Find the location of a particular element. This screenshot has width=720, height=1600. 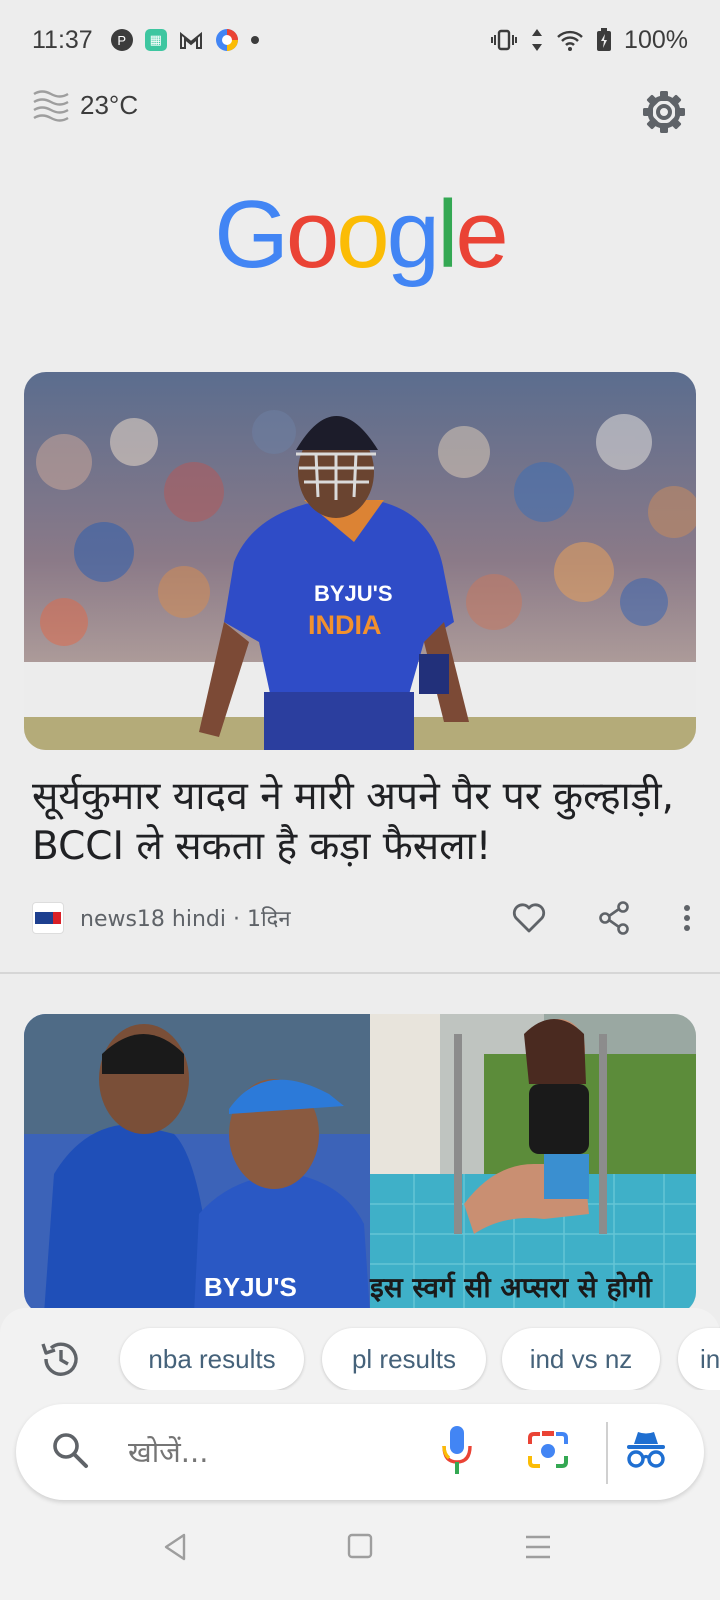

more-vert-icon is located at coordinates (687, 918).